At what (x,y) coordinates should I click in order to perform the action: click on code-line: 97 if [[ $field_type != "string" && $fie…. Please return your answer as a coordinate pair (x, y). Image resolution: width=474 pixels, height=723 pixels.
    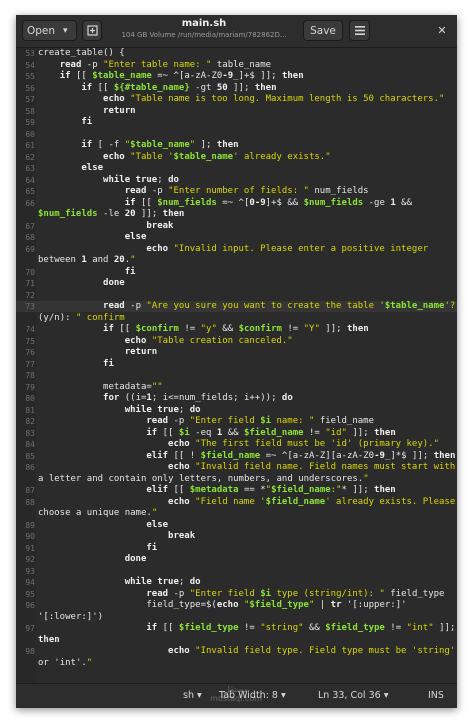
    Looking at the image, I should click on (236, 628).